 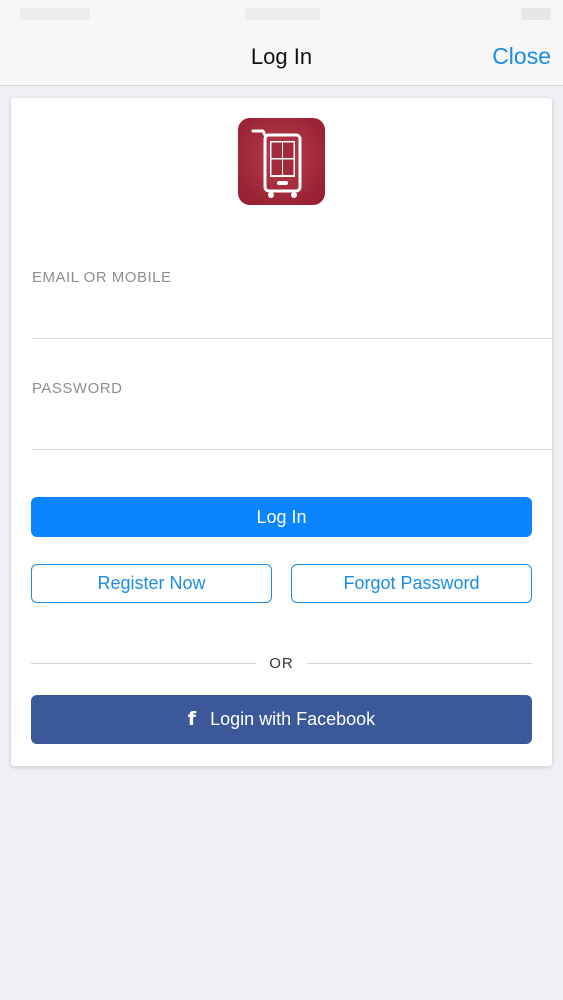 What do you see at coordinates (55, 14) in the screenshot?
I see `status-carrier` at bounding box center [55, 14].